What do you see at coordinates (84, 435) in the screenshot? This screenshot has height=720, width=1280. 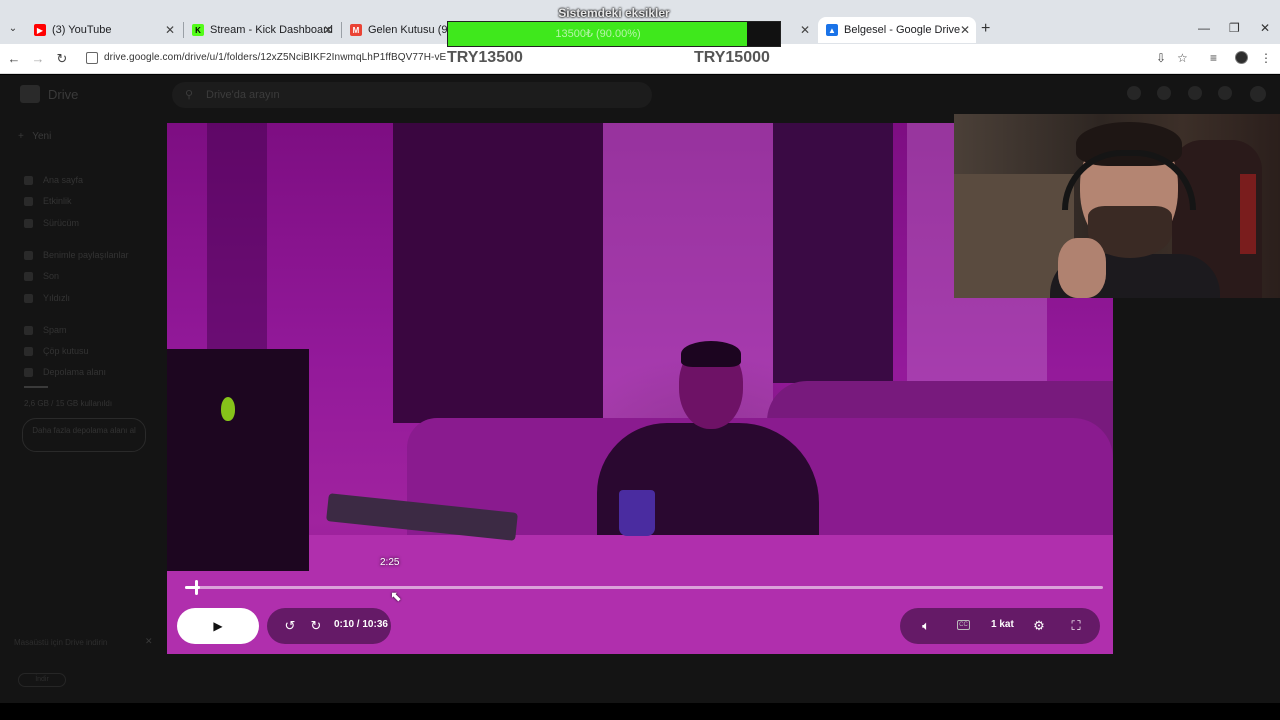 I see `get-more-storage-button: Daha fazla depolama alanı al` at bounding box center [84, 435].